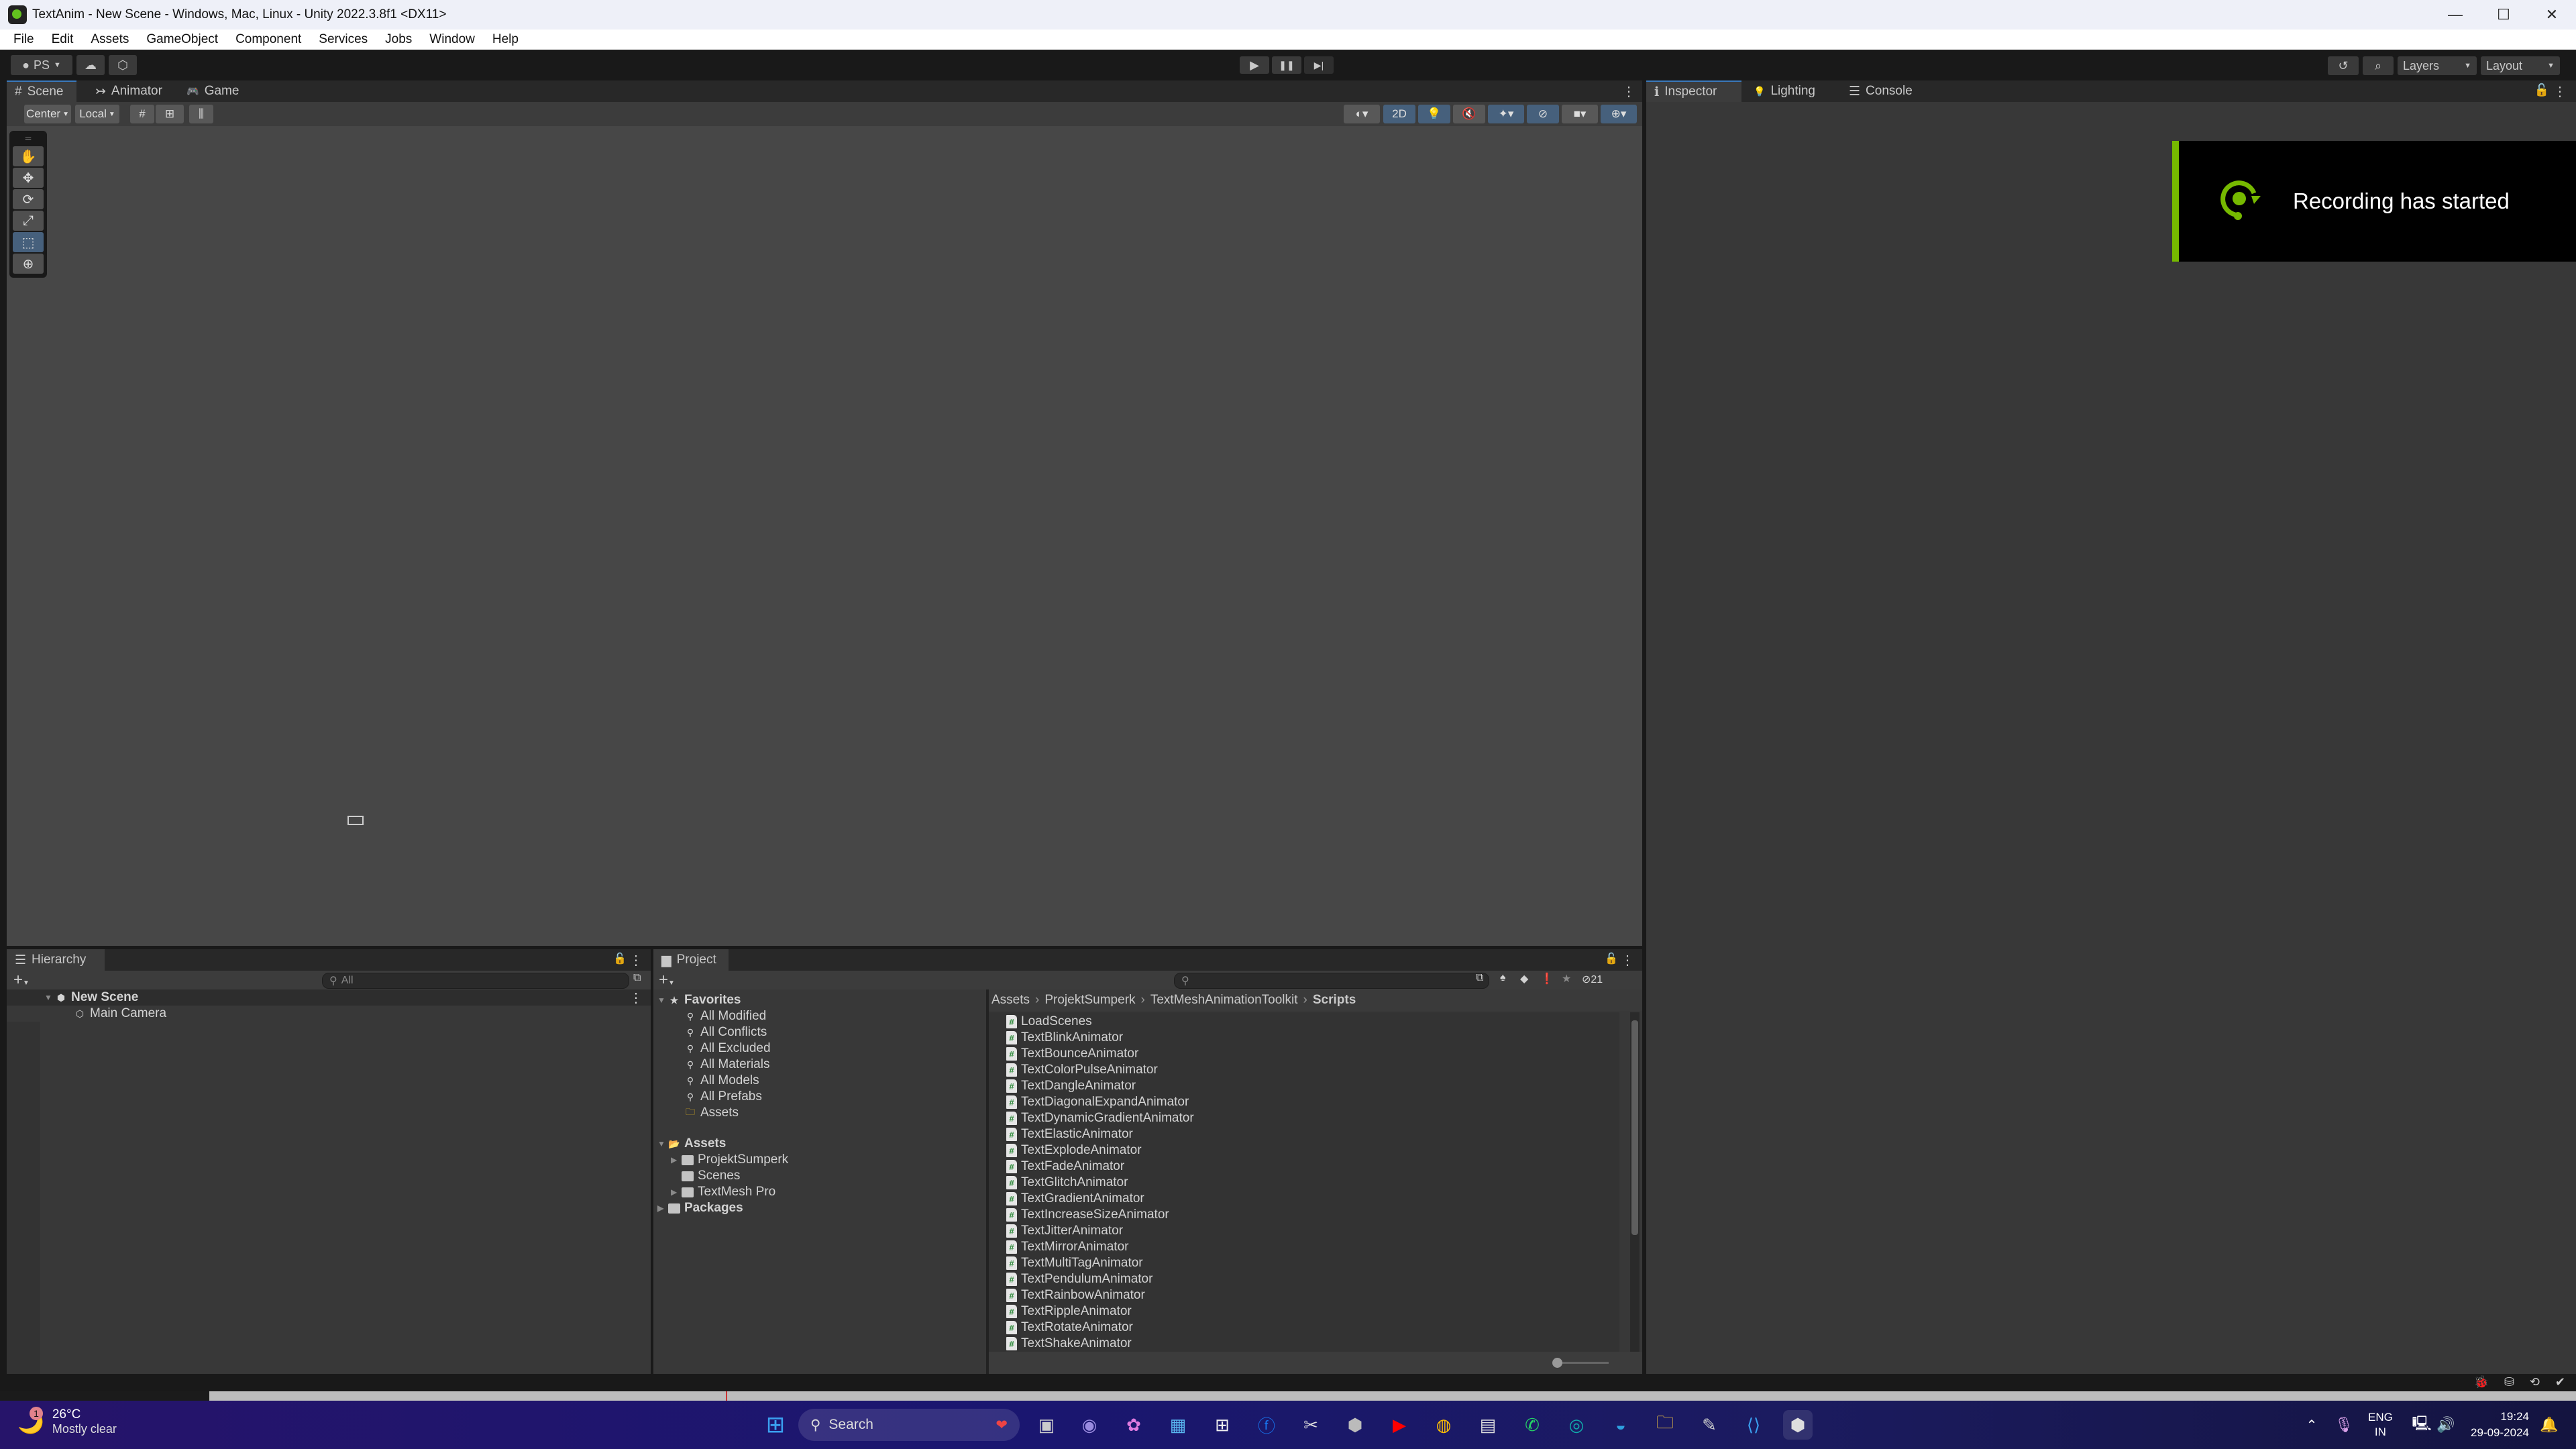  What do you see at coordinates (21, 980) in the screenshot?
I see `create-button: +▼` at bounding box center [21, 980].